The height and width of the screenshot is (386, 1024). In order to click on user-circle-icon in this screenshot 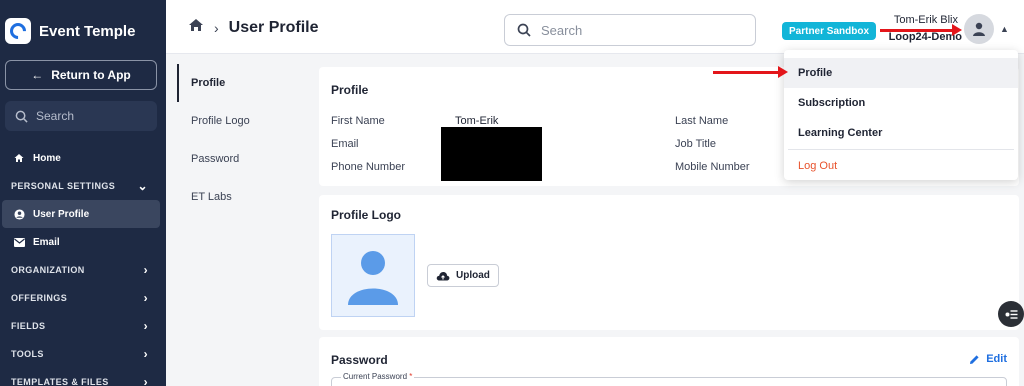, I will do `click(19, 214)`.